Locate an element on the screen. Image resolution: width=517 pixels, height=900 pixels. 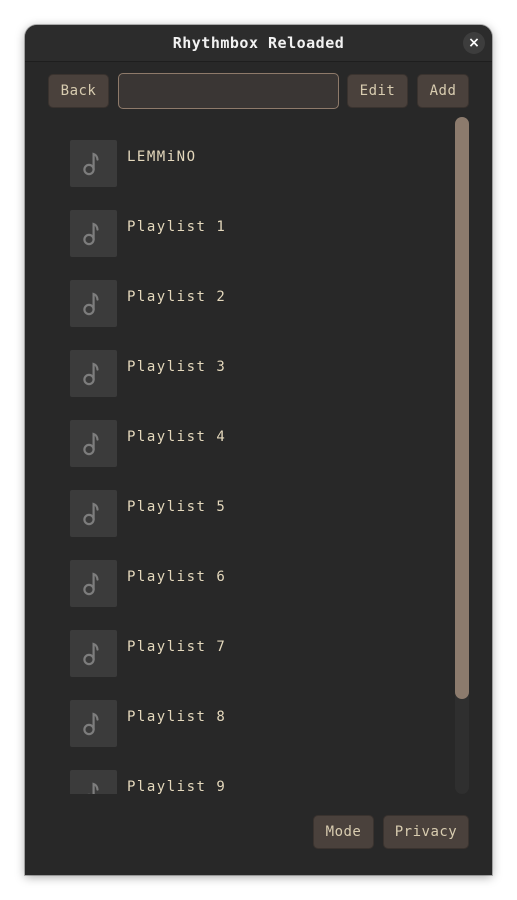
playlist-label: Playlist 9 is located at coordinates (177, 786).